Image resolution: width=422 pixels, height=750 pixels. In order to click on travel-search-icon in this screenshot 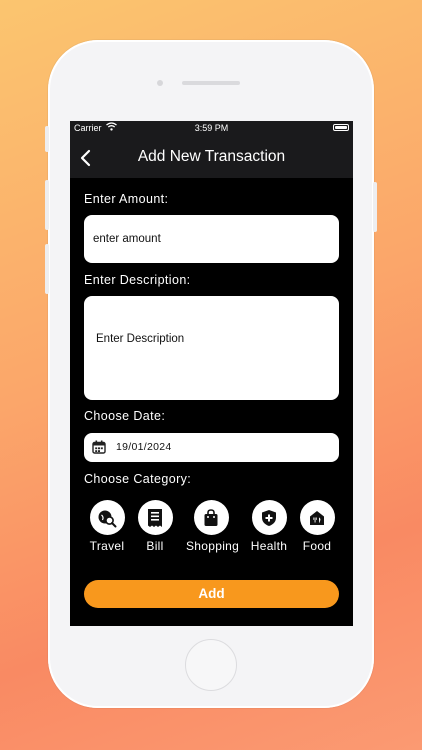, I will do `click(107, 517)`.